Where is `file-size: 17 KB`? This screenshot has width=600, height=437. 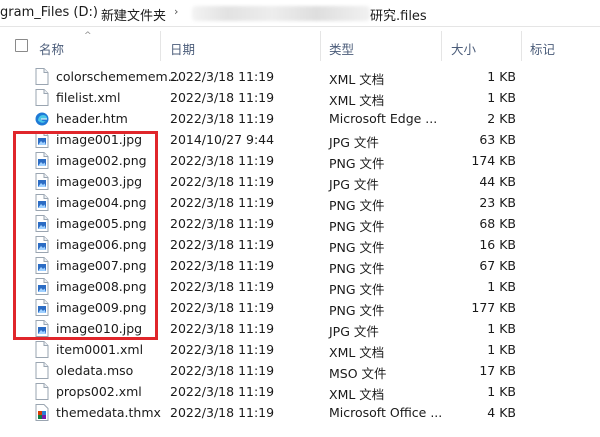
file-size: 17 KB is located at coordinates (497, 370).